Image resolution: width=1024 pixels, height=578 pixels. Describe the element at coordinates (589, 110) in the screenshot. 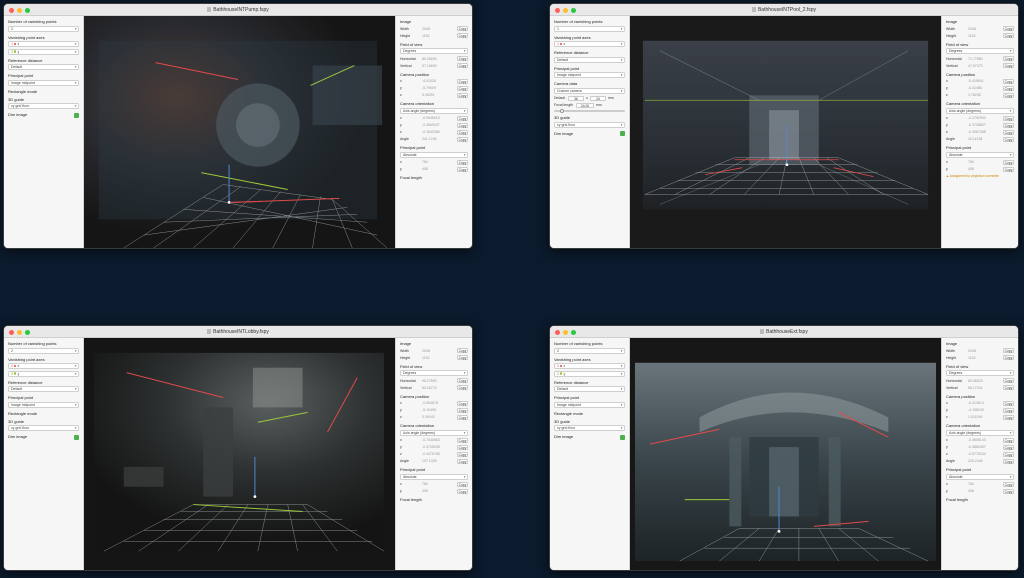

I see `focal-slider` at that location.